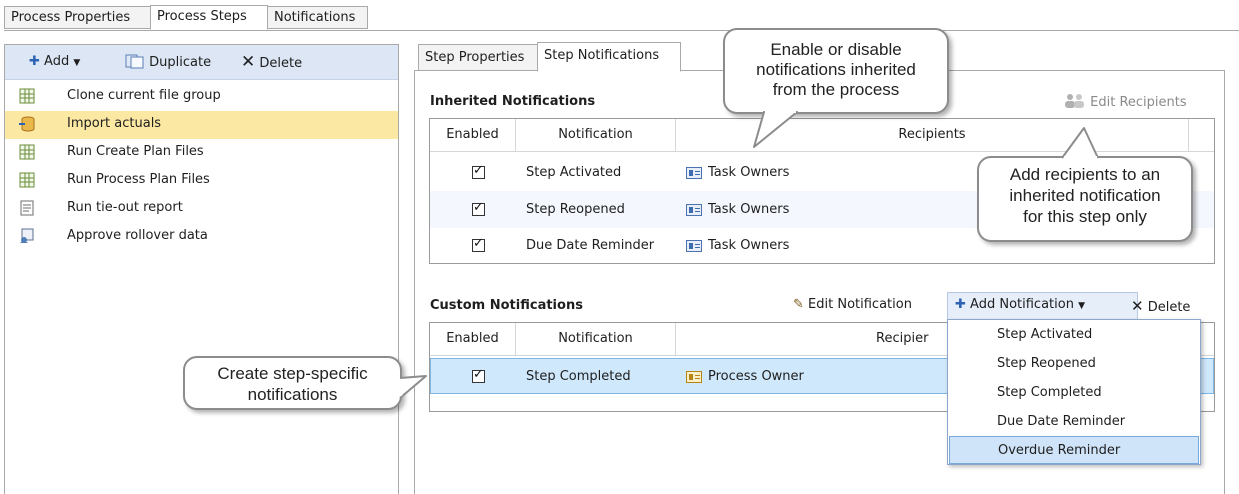 This screenshot has width=1239, height=494. I want to click on delete-notification-button: ✕ Delete, so click(1160, 306).